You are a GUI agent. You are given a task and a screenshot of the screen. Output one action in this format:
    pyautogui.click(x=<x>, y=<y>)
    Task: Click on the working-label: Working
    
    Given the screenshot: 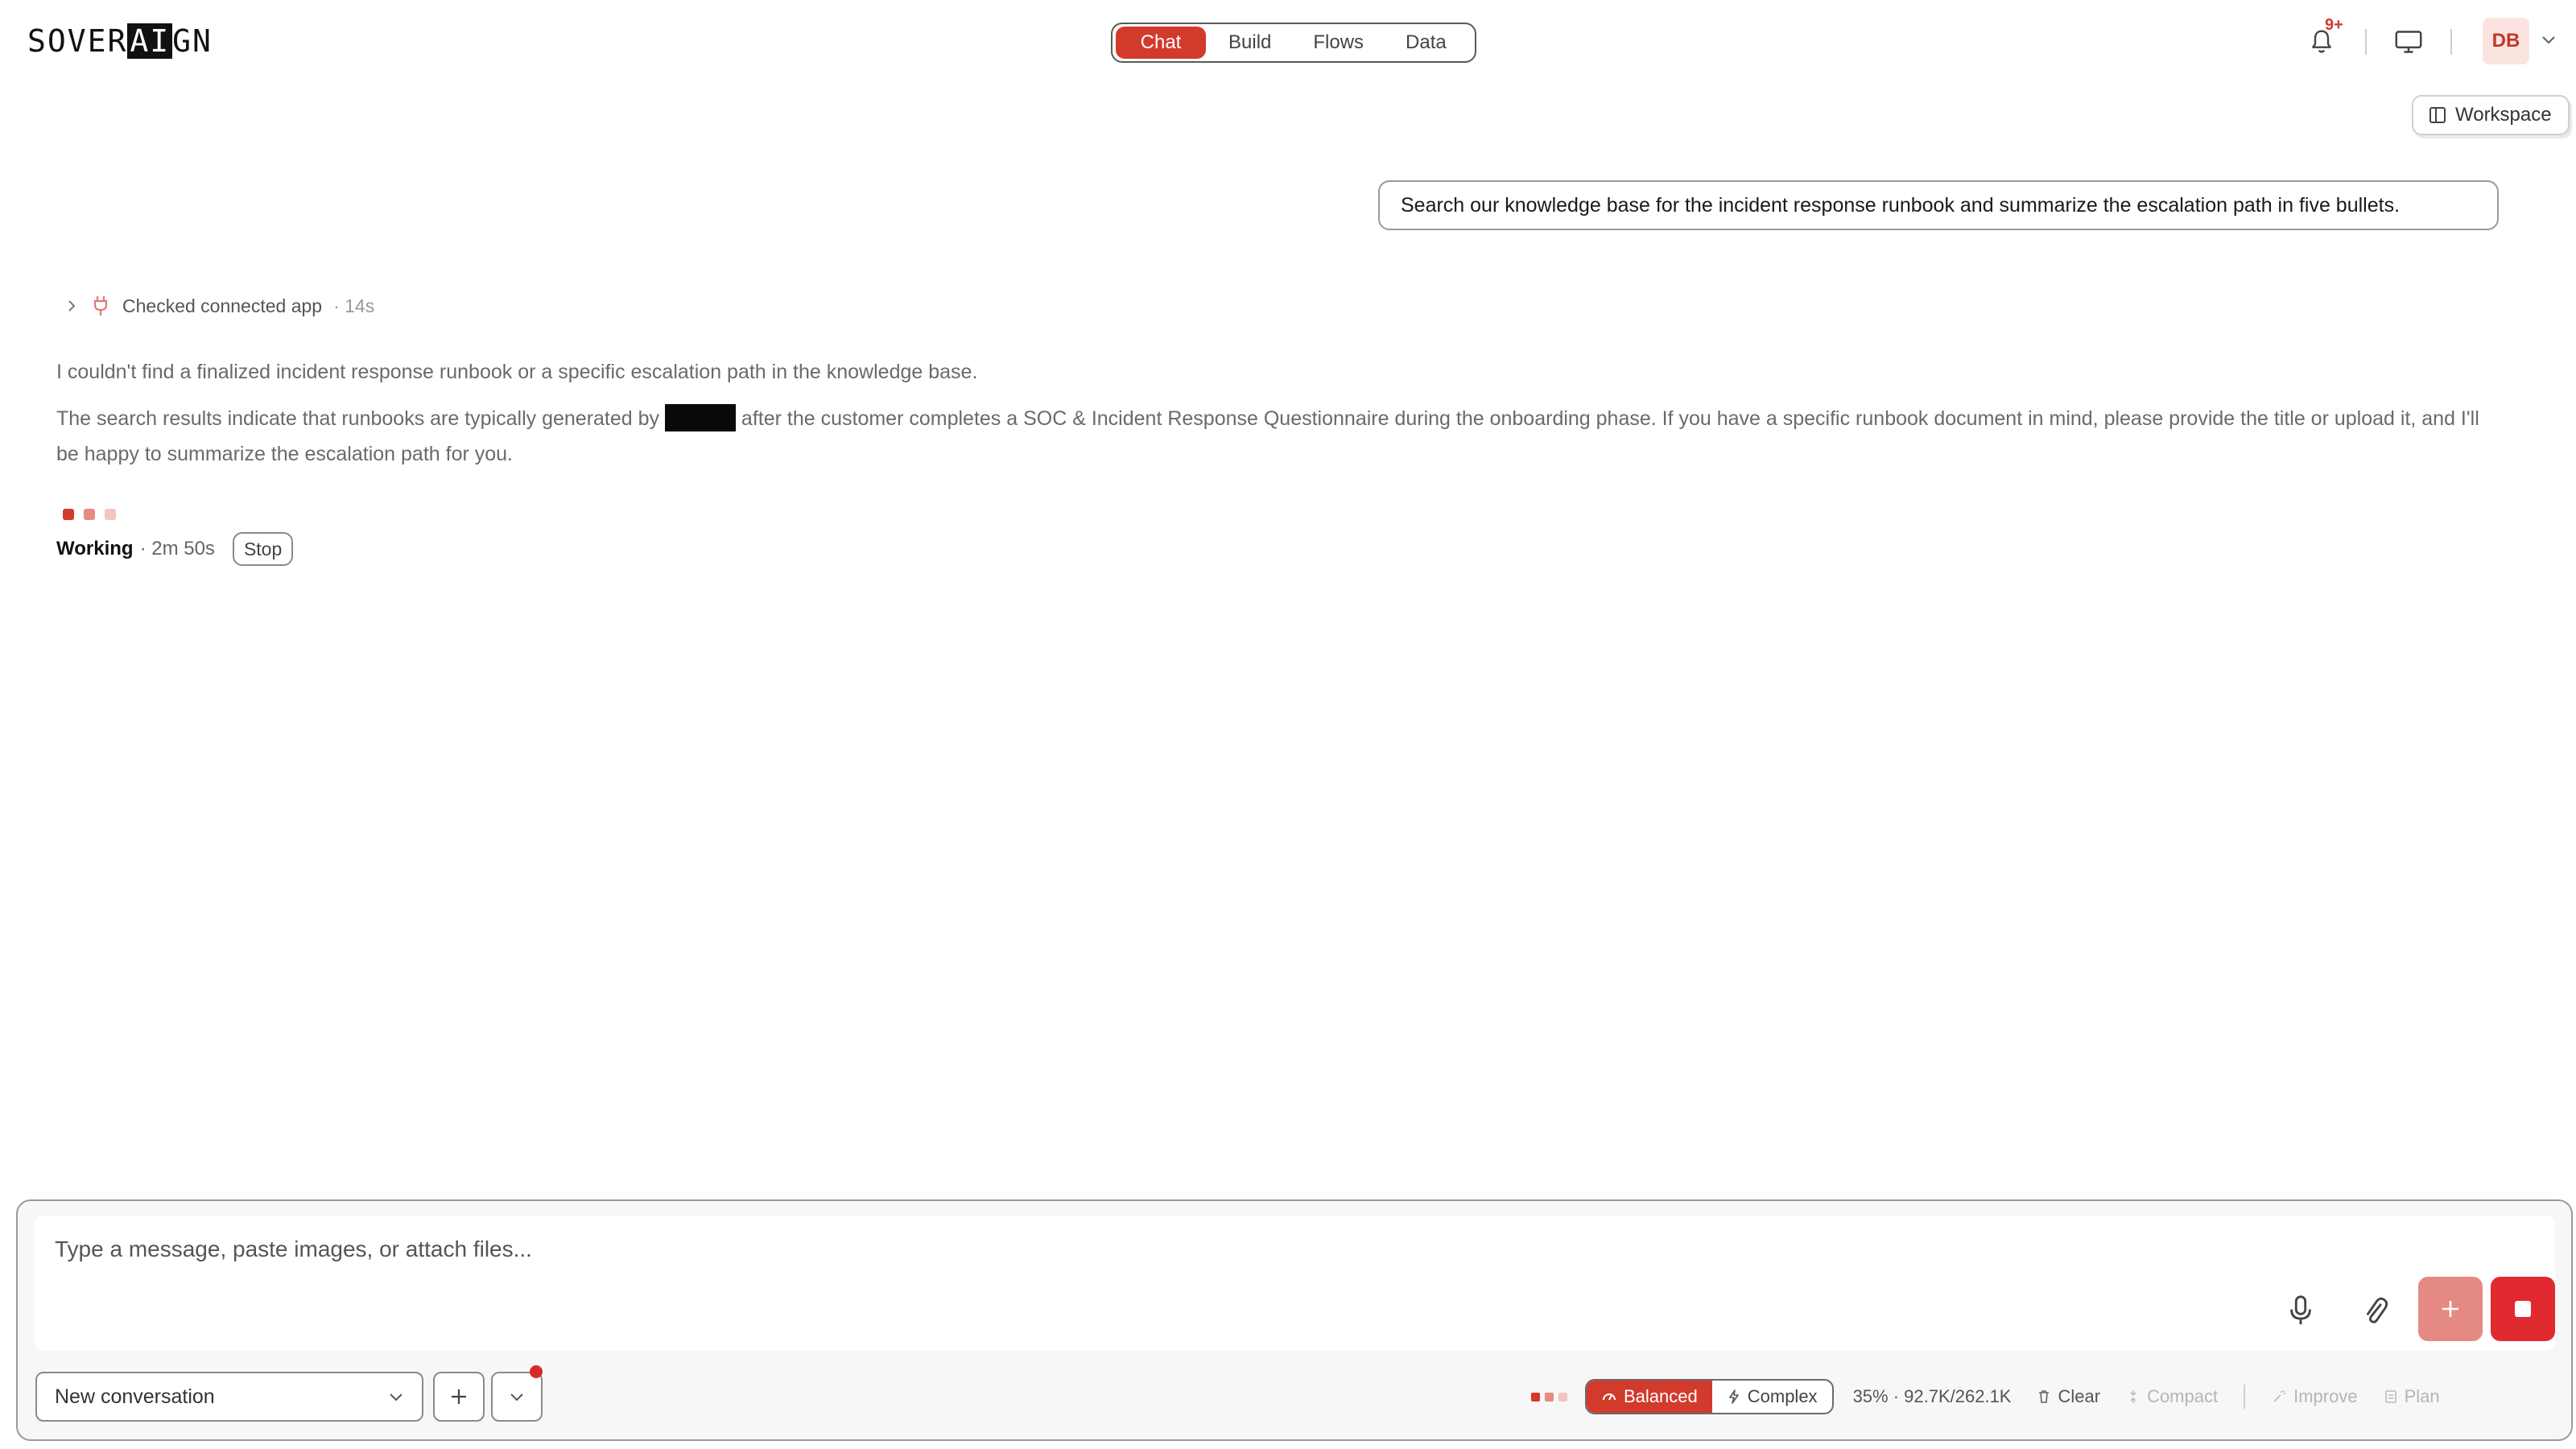 What is the action you would take?
    pyautogui.click(x=95, y=548)
    